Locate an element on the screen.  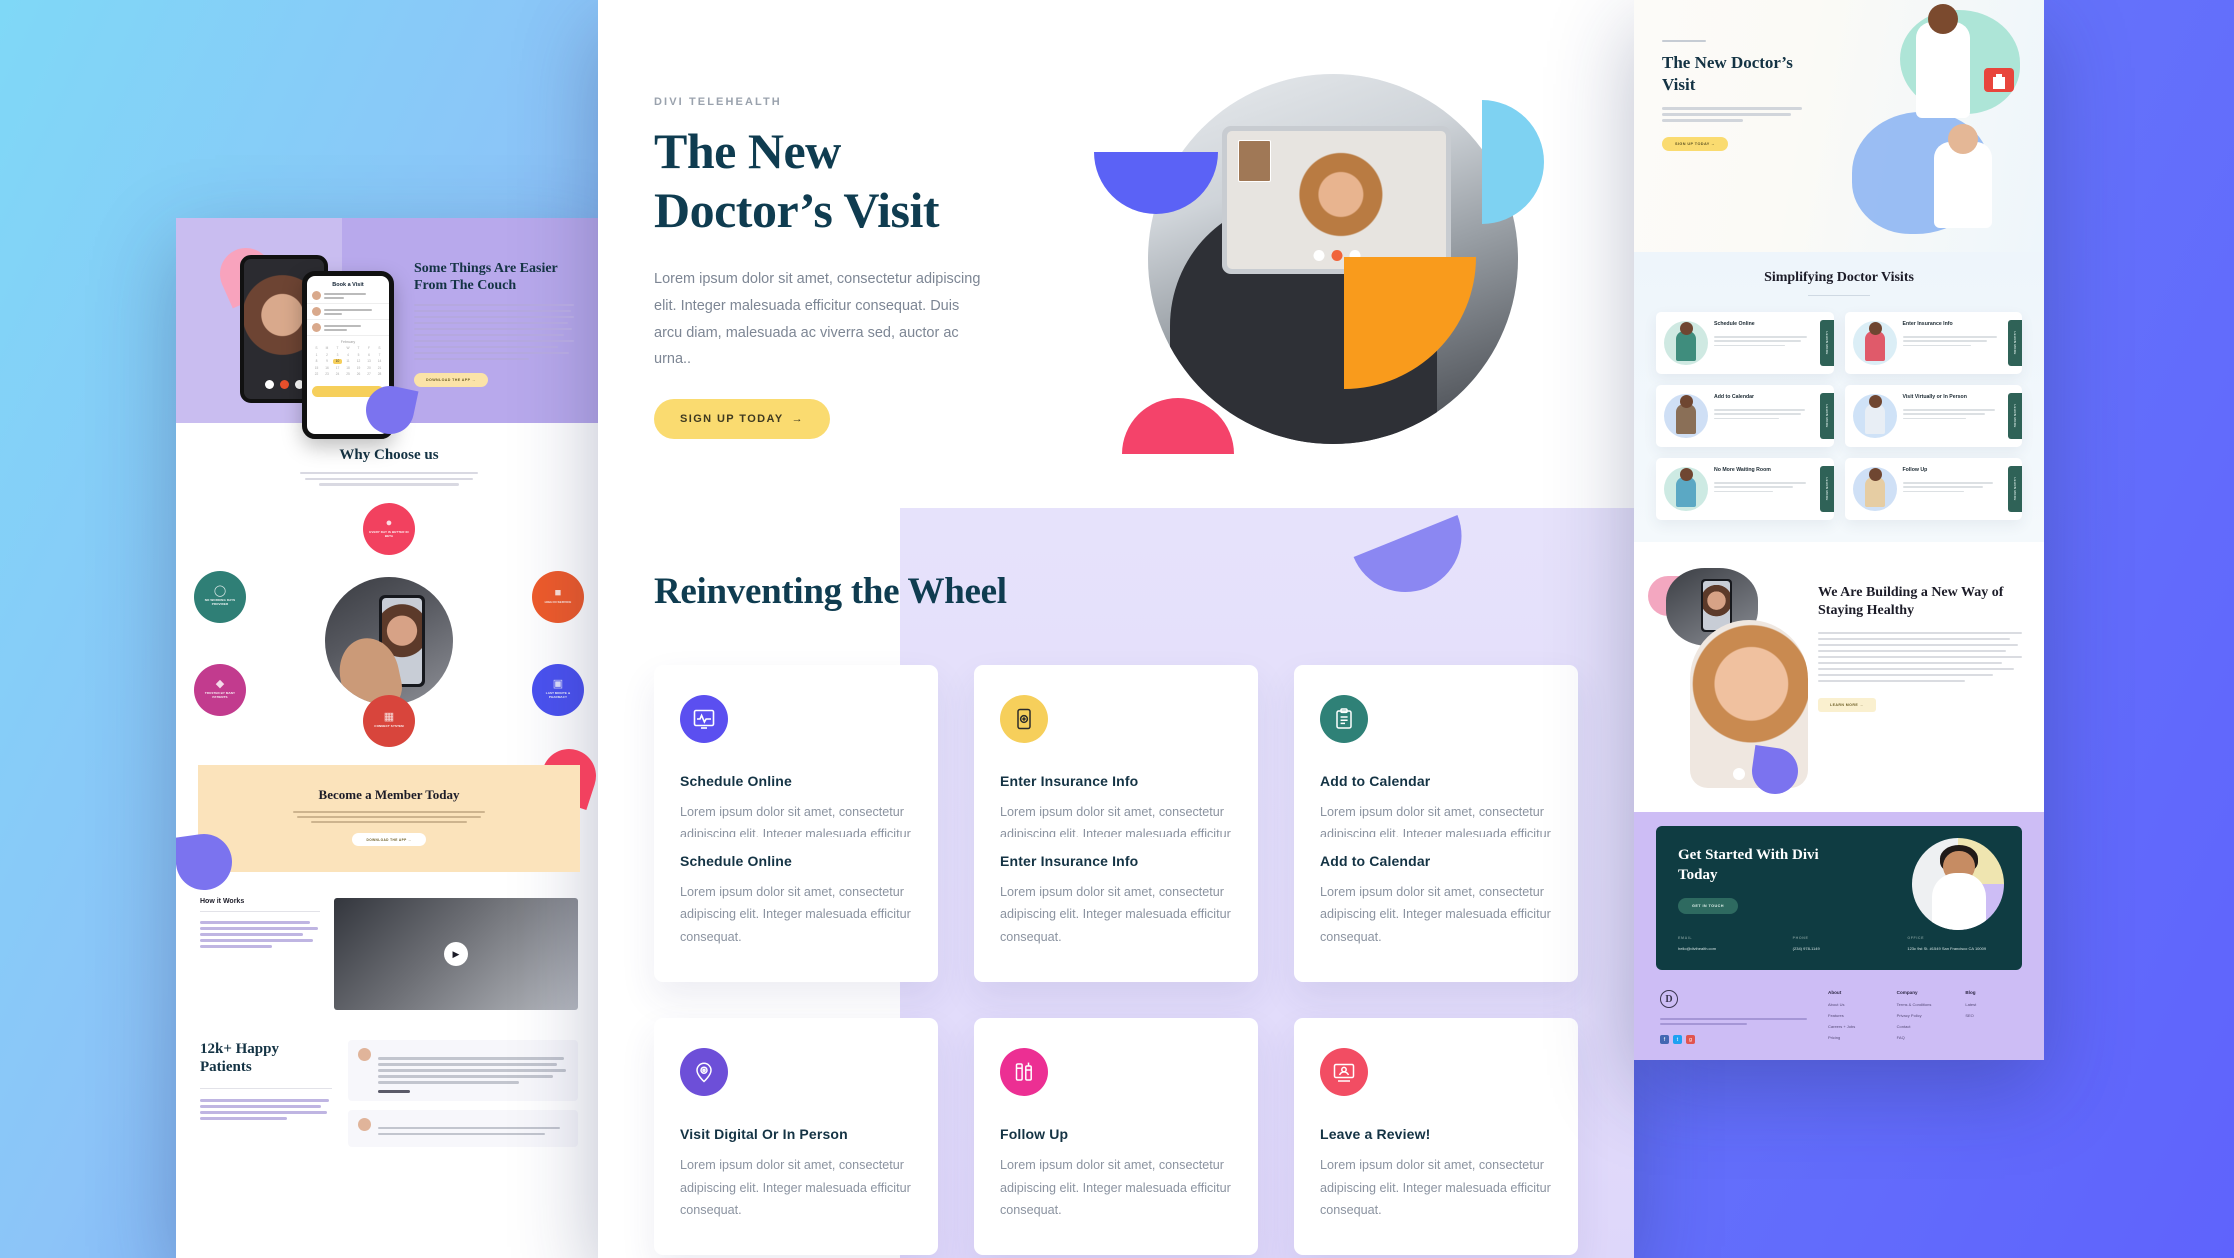
lab-coat is located at coordinates (1959, 901).